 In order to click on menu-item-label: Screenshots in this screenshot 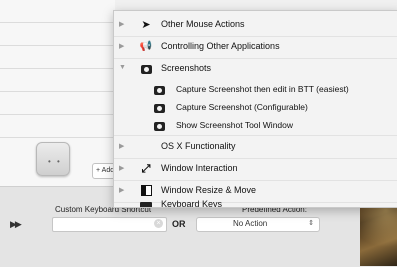, I will do `click(186, 68)`.